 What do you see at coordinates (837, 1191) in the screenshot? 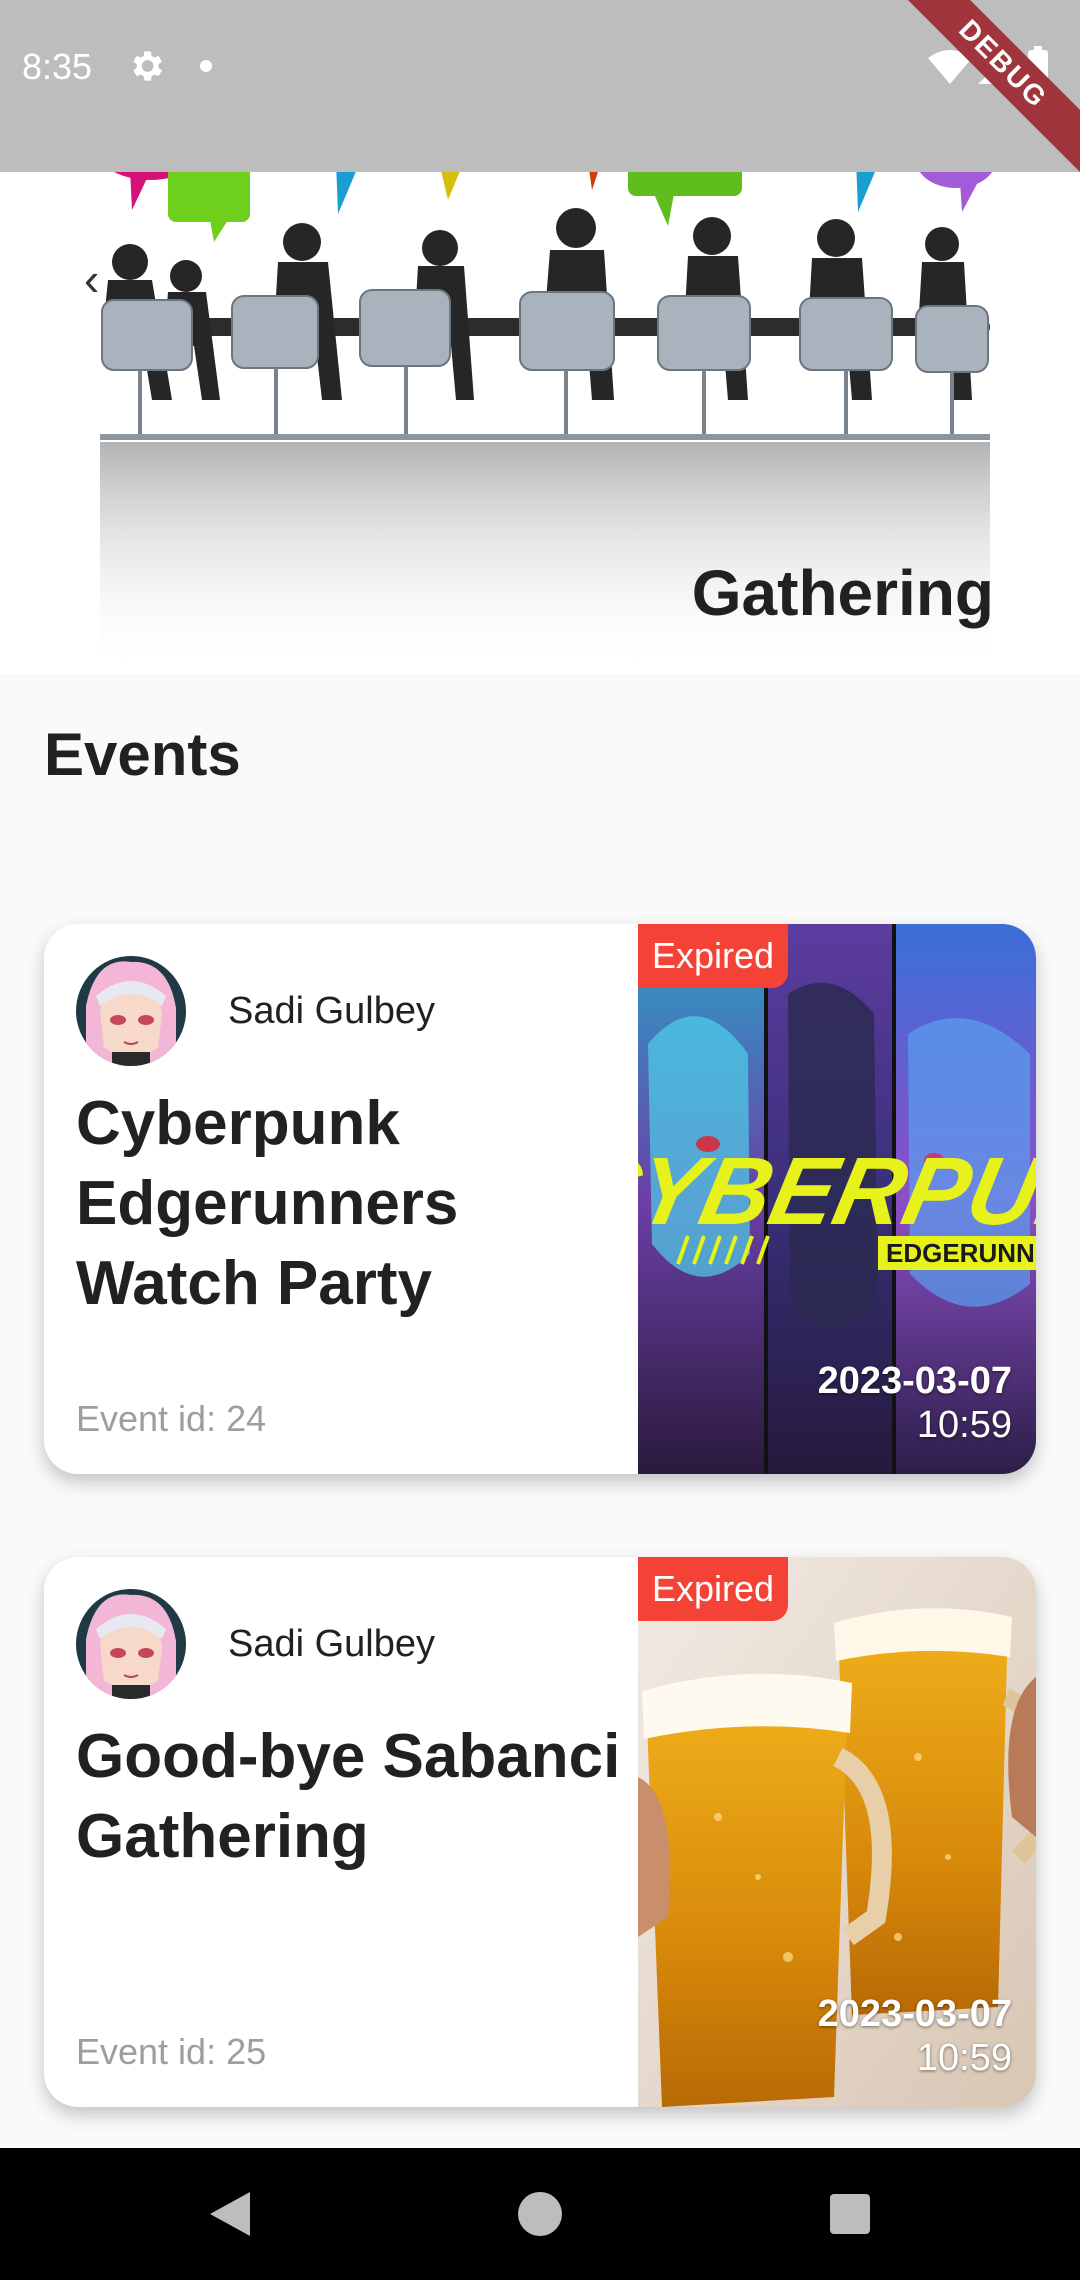
I see `image-title-text: CYBERPUNK` at bounding box center [837, 1191].